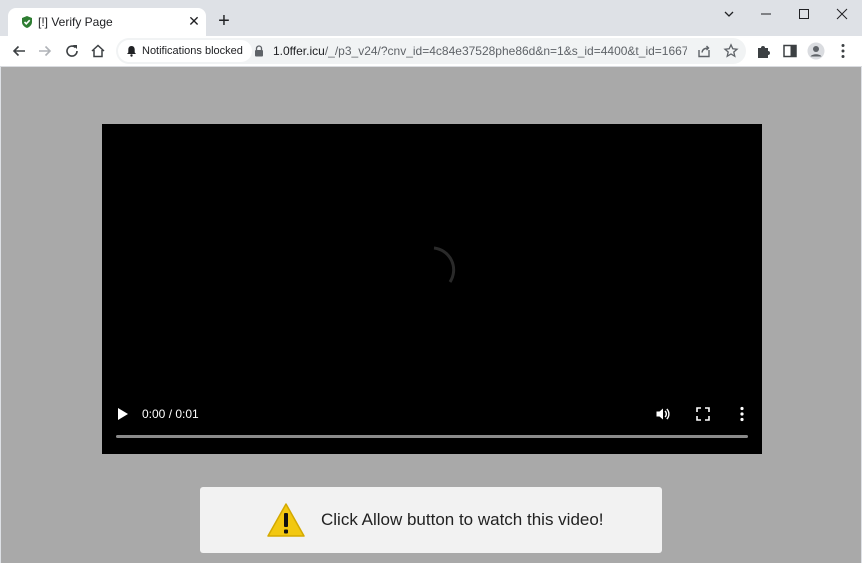 This screenshot has width=862, height=563. I want to click on url-host: 1.0ffer.icu, so click(299, 51).